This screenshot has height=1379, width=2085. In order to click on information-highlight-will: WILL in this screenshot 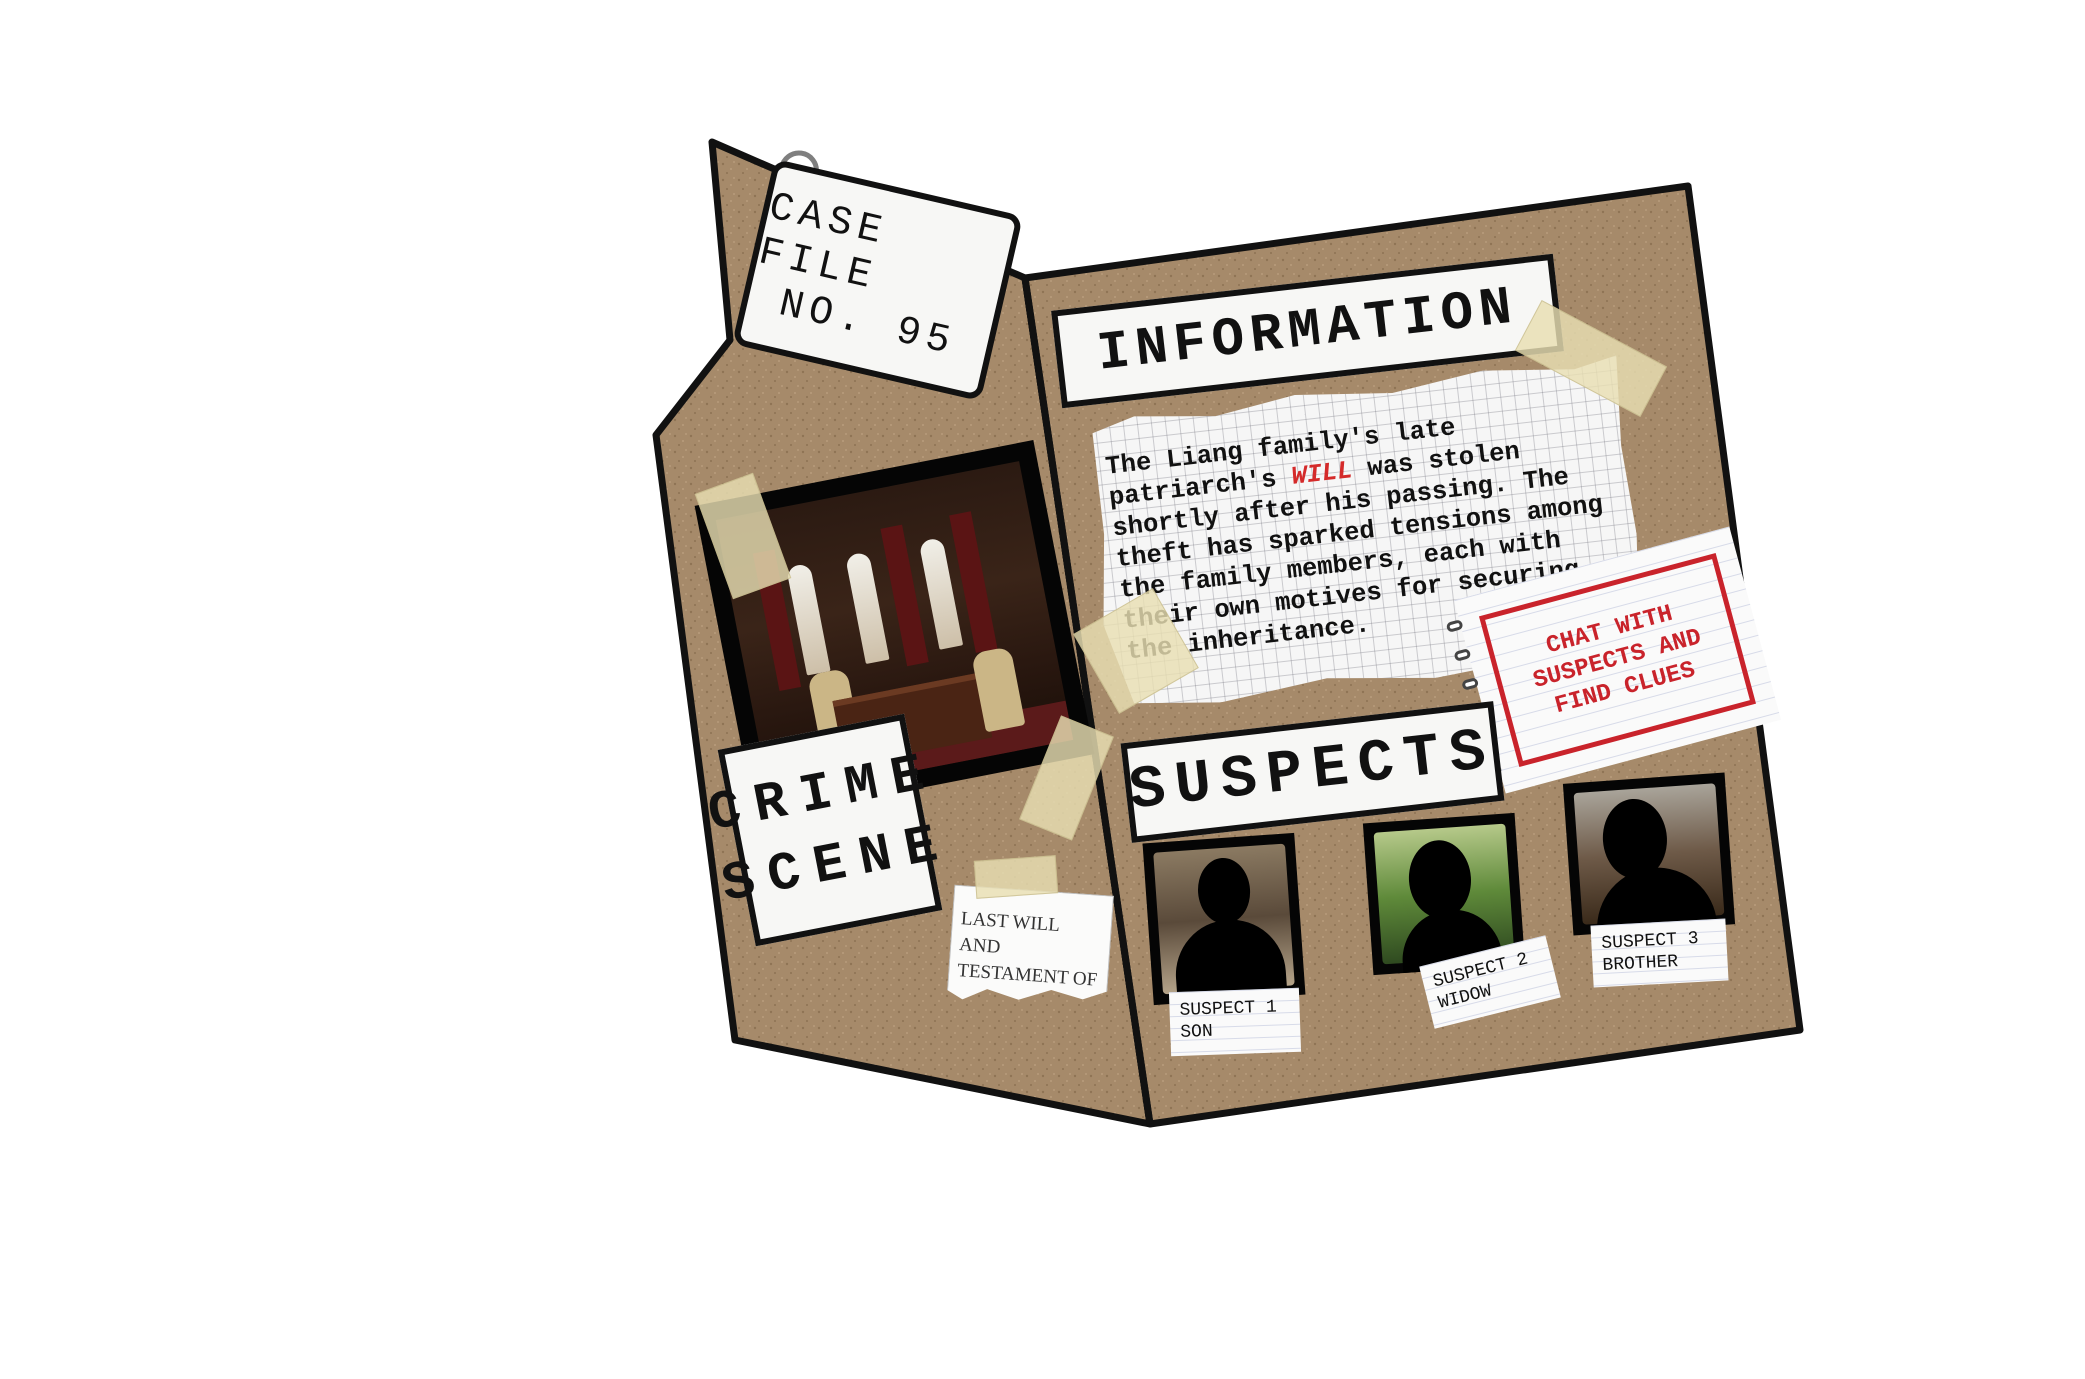, I will do `click(1322, 474)`.